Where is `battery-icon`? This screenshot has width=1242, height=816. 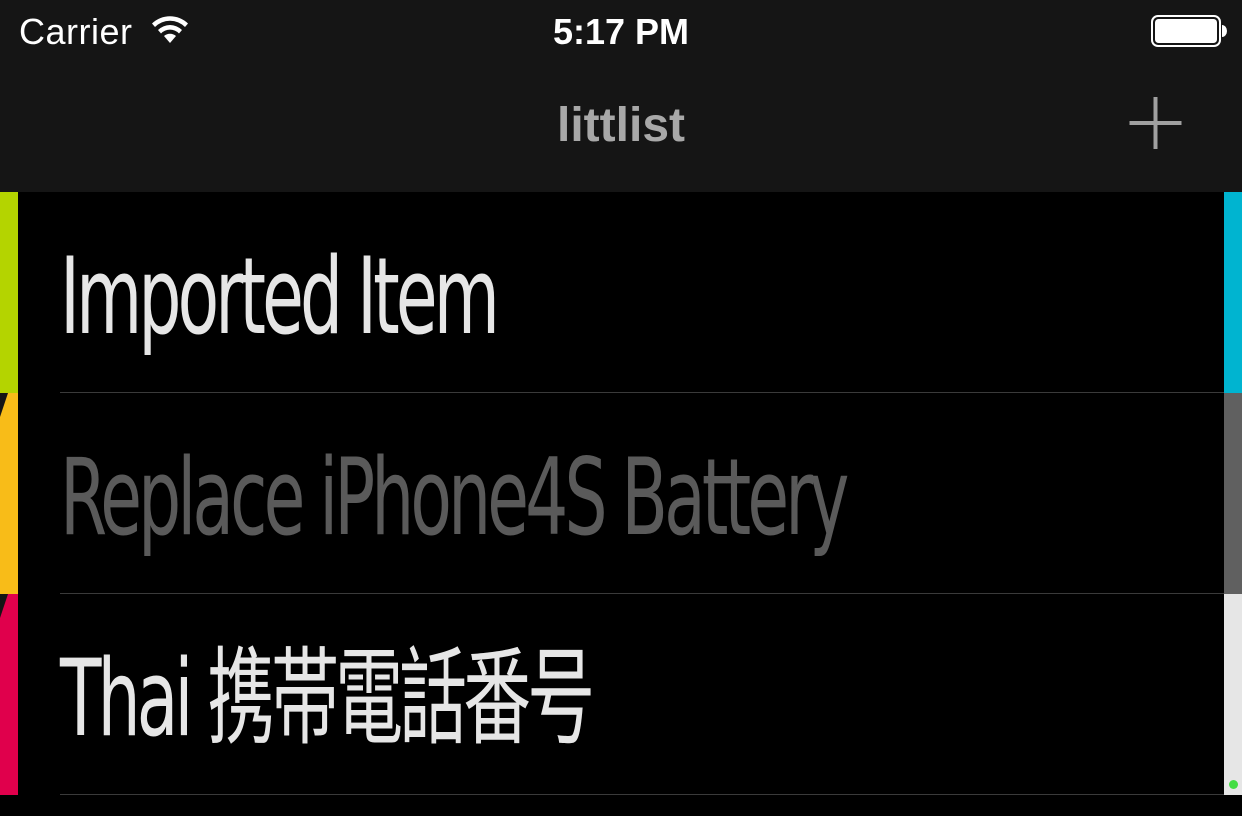
battery-icon is located at coordinates (1189, 31).